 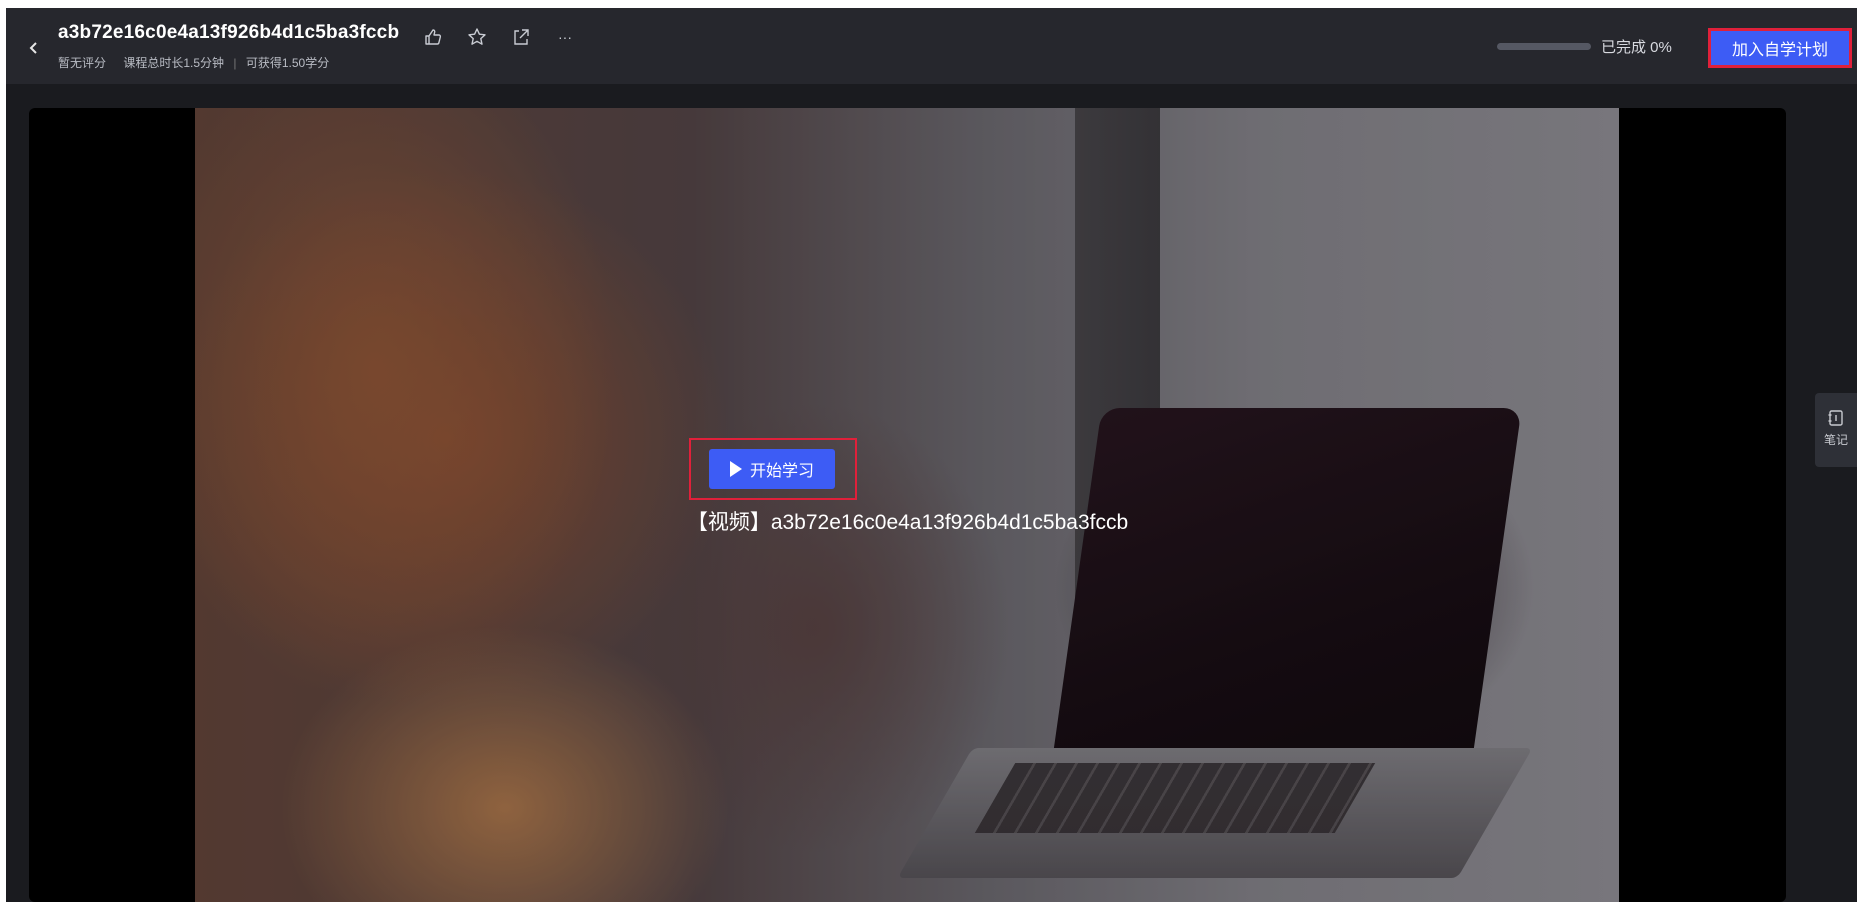 I want to click on course-progress: 已完成 0%, so click(x=1584, y=46).